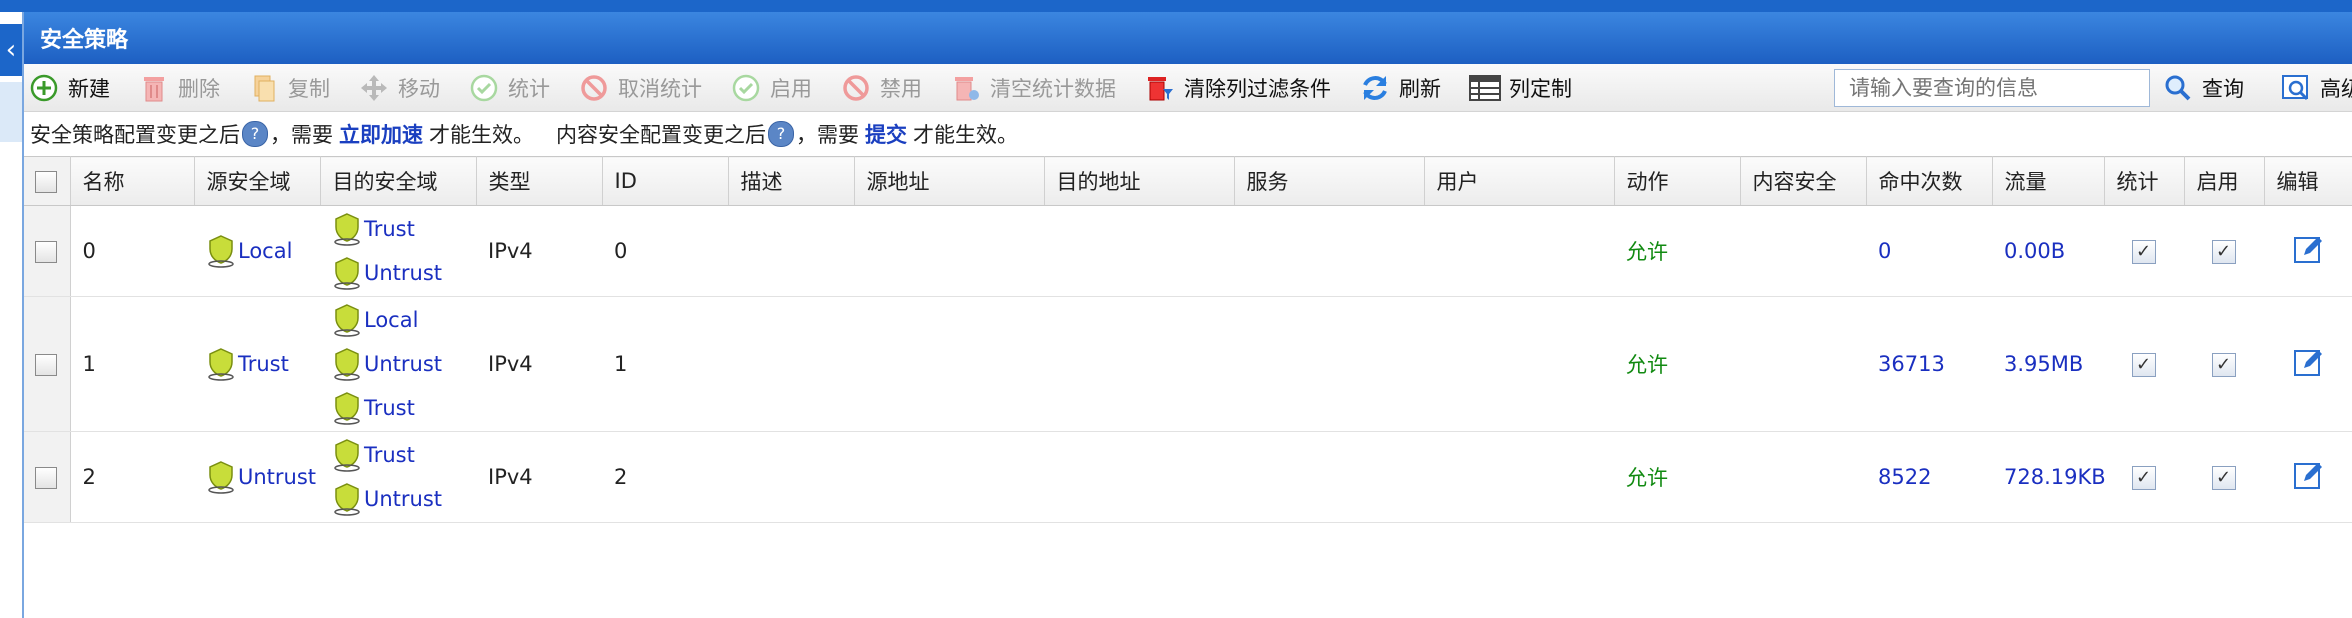  I want to click on col-header-src-addr: 源地址, so click(949, 181).